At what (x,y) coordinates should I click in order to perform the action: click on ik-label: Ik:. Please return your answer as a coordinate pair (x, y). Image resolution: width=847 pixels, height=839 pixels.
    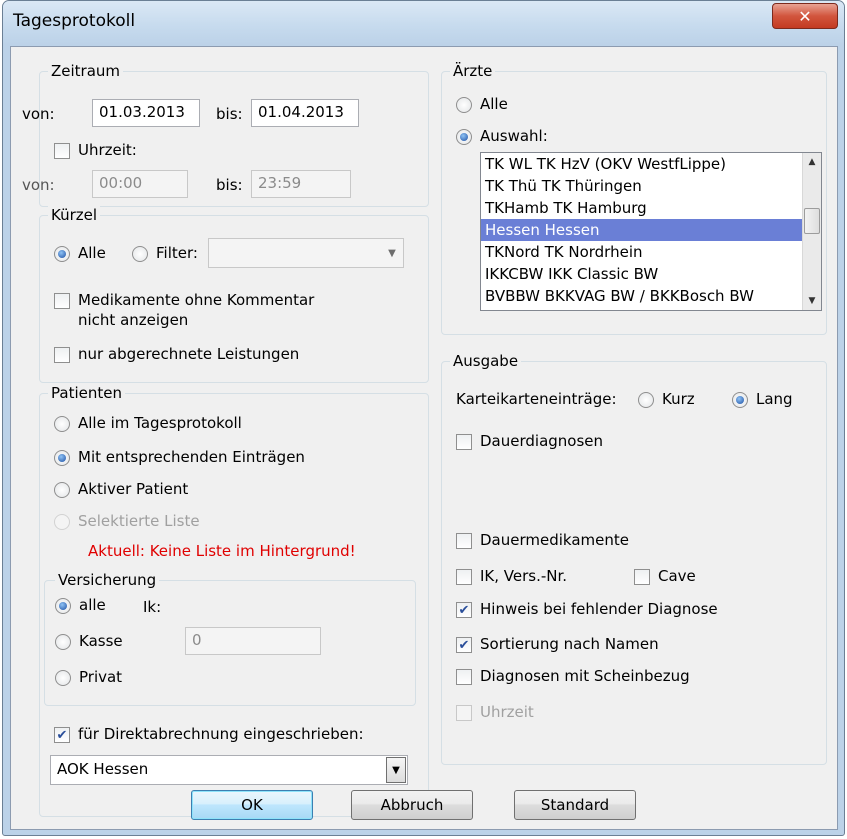
    Looking at the image, I should click on (152, 607).